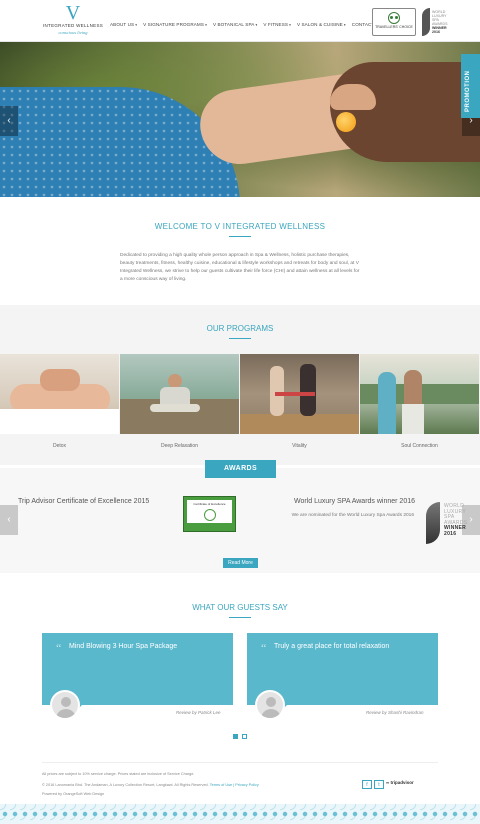 This screenshot has width=480, height=824. I want to click on program-image-vitality, so click(299, 394).